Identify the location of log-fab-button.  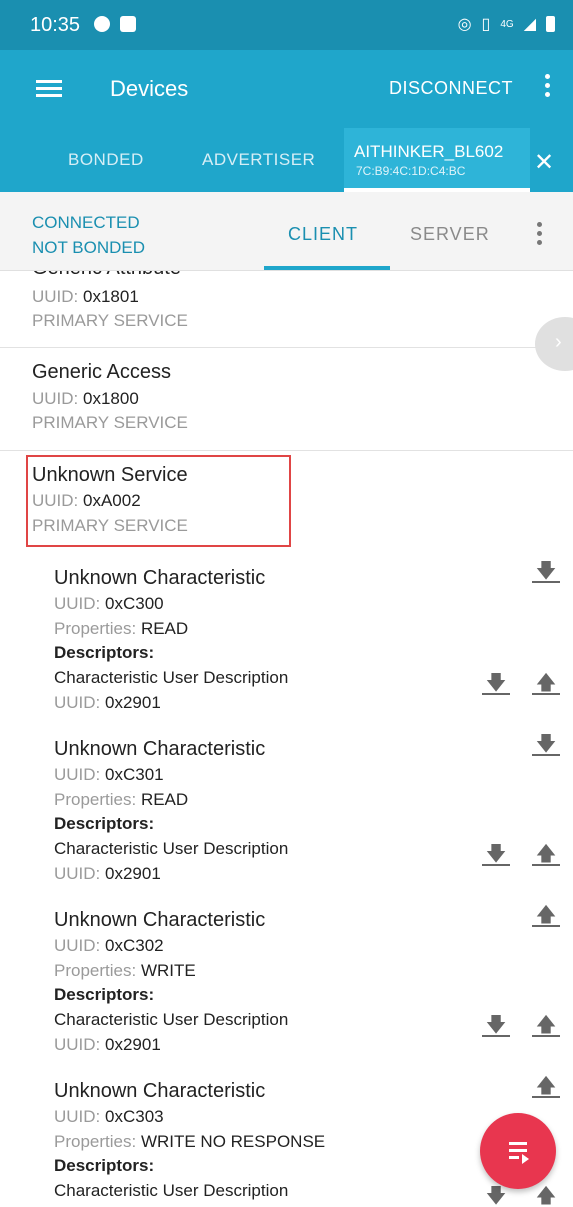
(518, 1151).